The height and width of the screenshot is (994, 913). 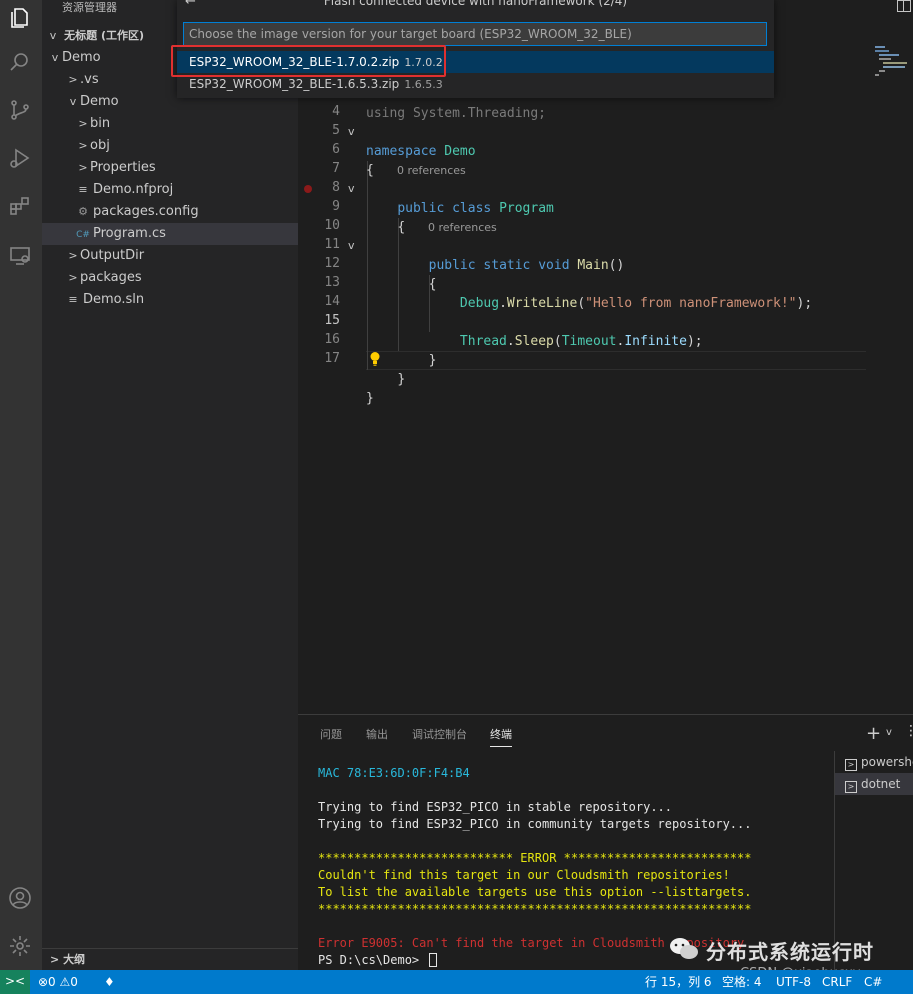 I want to click on status-bar: >< ⊗0 ⚠0 ♦ 行 15，列 6 空格: 4 UTF-8 CRLF C#, so click(x=456, y=982).